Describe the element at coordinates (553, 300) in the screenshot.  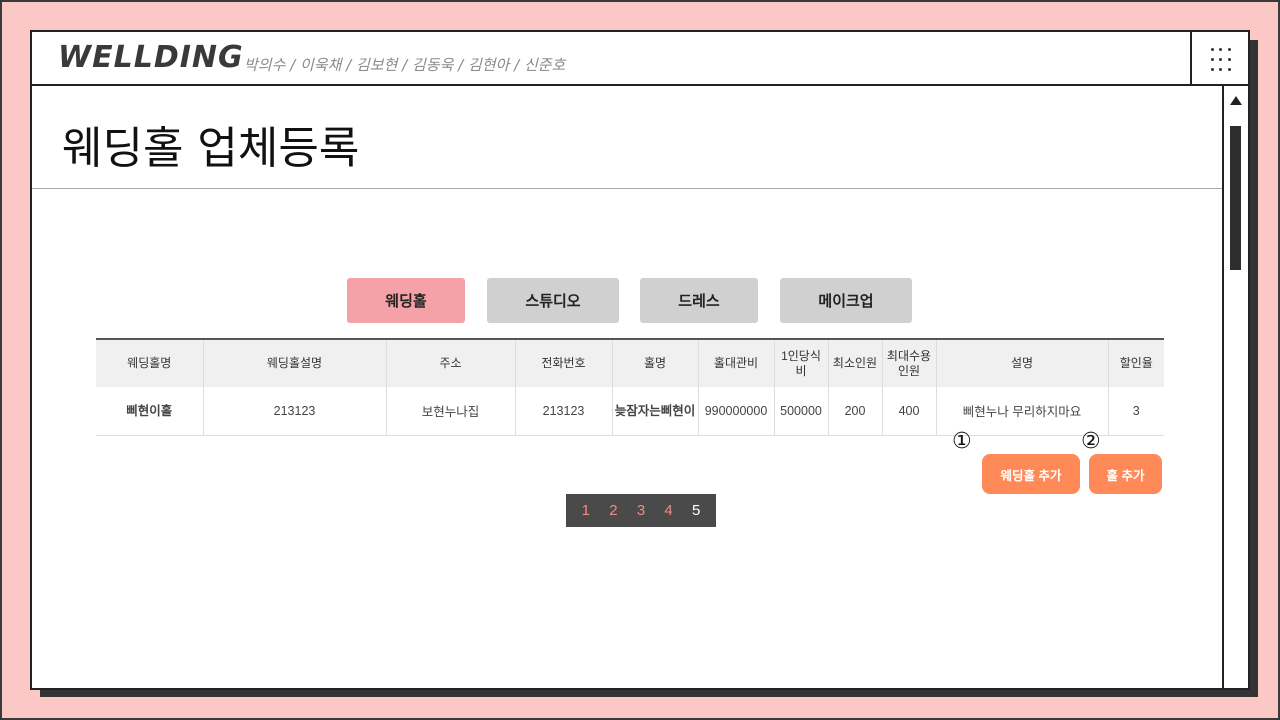
I see `tab-studio: 스튜디오` at that location.